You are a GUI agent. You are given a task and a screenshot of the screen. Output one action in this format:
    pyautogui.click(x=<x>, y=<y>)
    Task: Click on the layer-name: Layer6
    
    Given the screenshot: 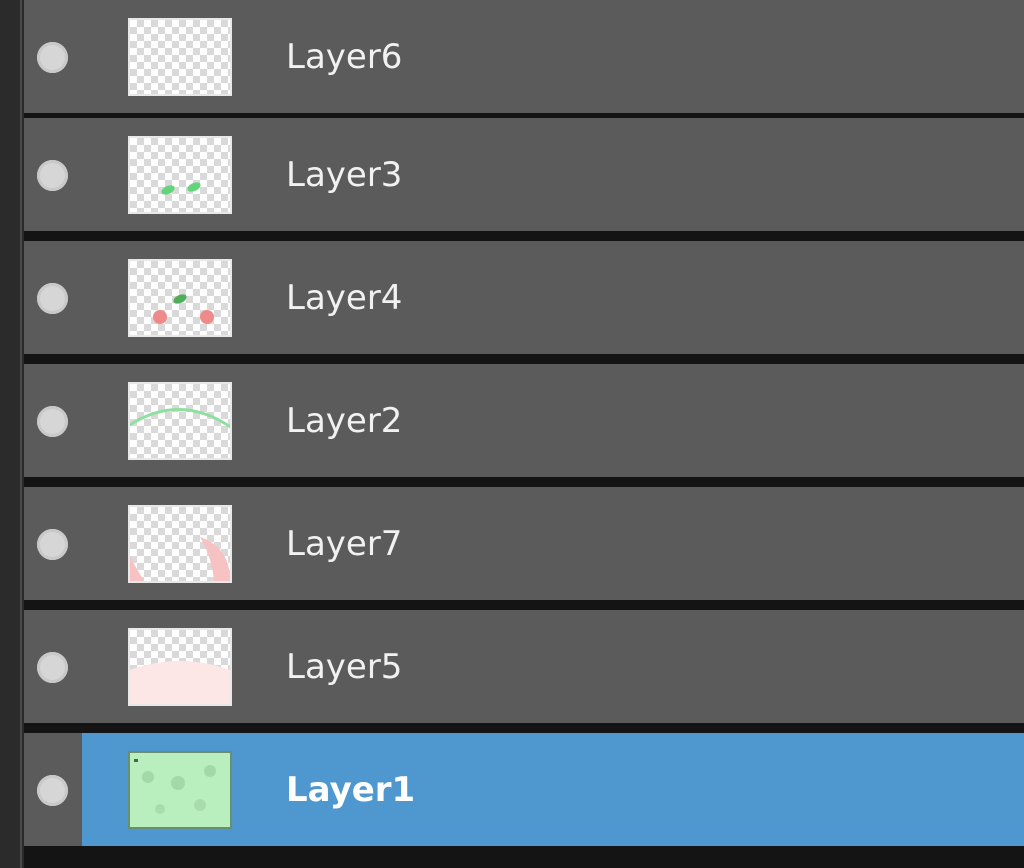 What is the action you would take?
    pyautogui.click(x=344, y=56)
    